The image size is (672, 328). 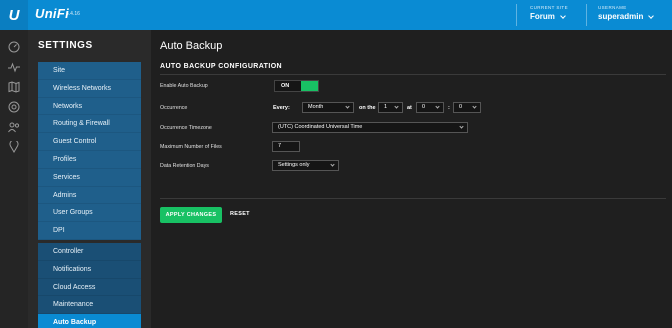 What do you see at coordinates (89, 287) in the screenshot?
I see `sidebar-item-cloud-access: Cloud Access` at bounding box center [89, 287].